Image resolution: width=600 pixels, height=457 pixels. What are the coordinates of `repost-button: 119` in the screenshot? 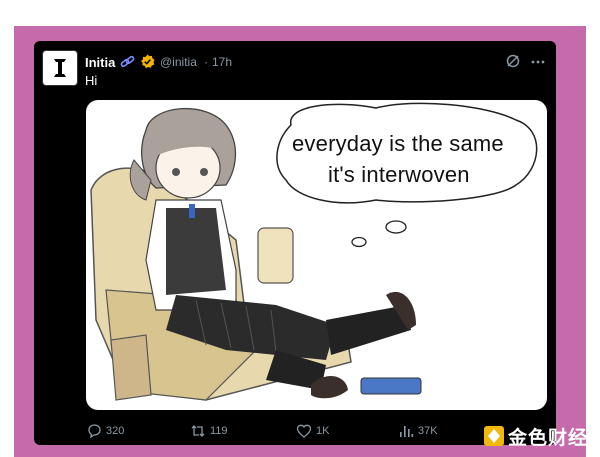 It's located at (209, 431).